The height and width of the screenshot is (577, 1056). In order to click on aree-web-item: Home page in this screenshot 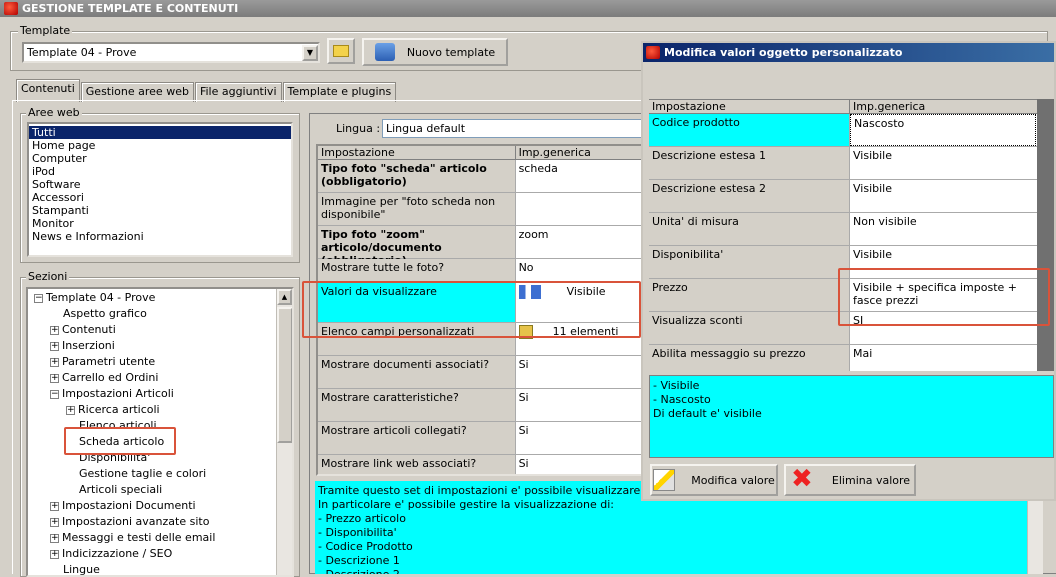, I will do `click(160, 145)`.